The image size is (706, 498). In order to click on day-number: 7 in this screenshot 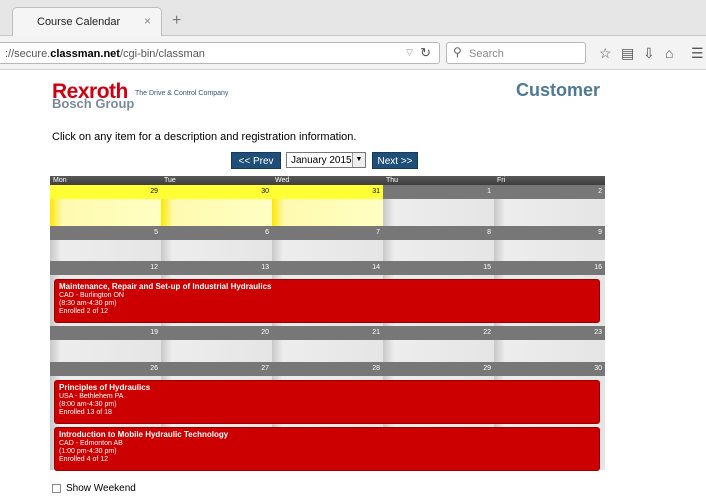, I will do `click(327, 233)`.